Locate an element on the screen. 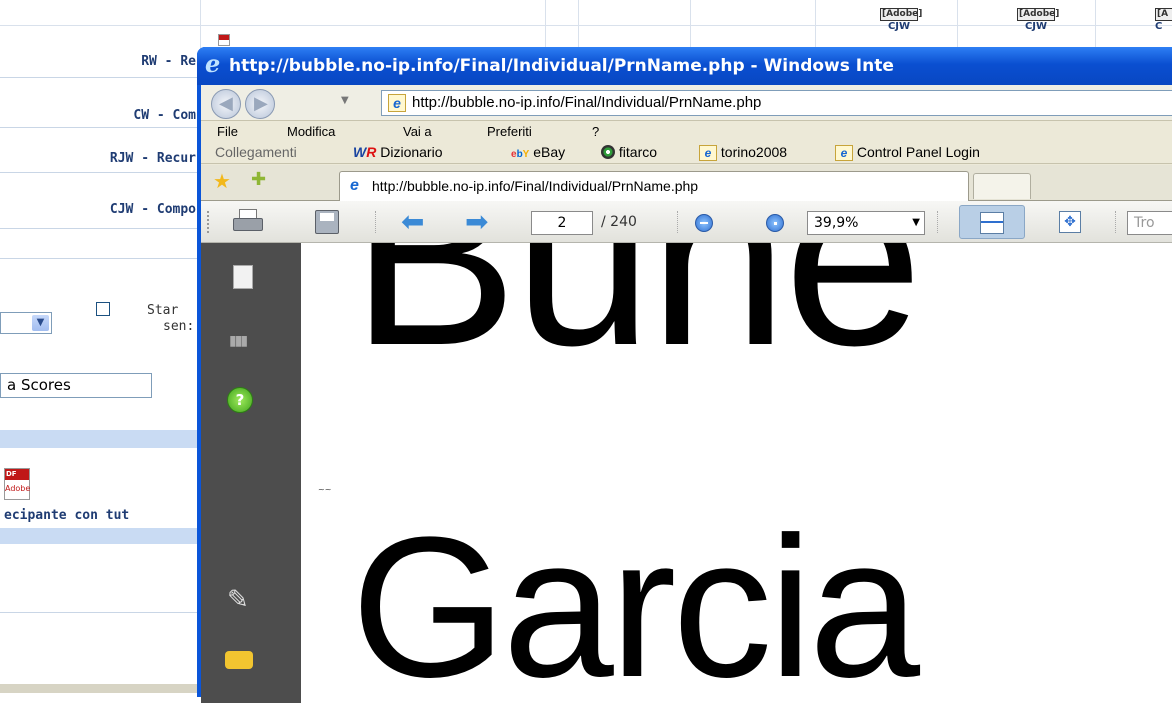 This screenshot has height=703, width=1172. fit-width-button is located at coordinates (992, 222).